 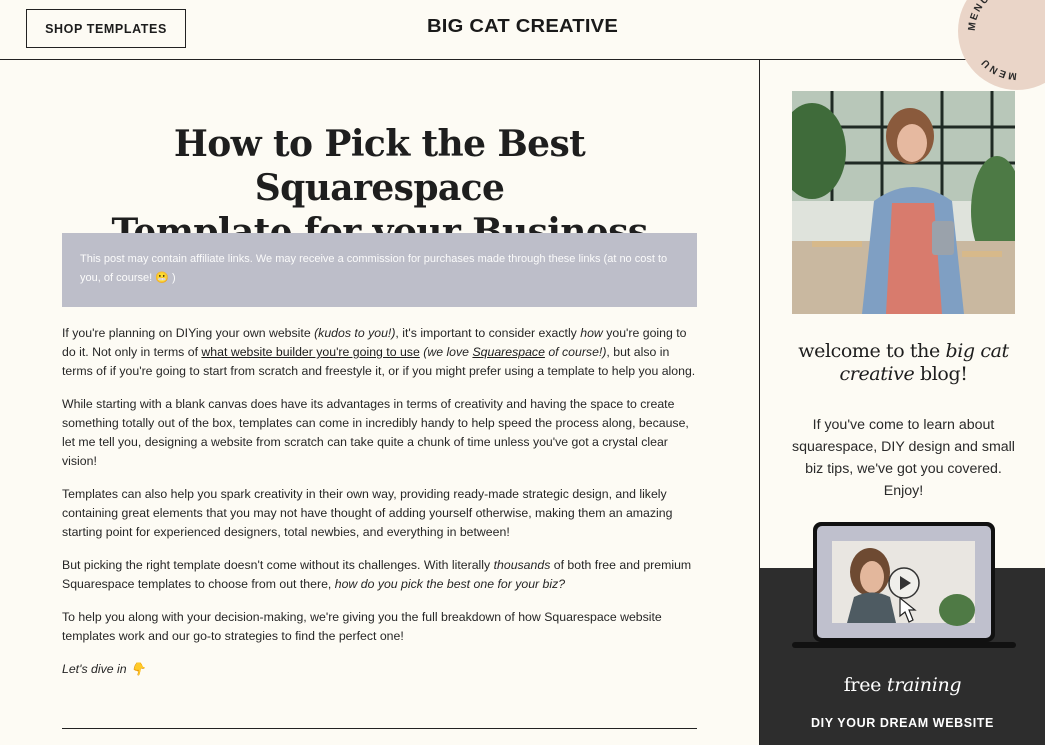 I want to click on article-divider, so click(x=379, y=728).